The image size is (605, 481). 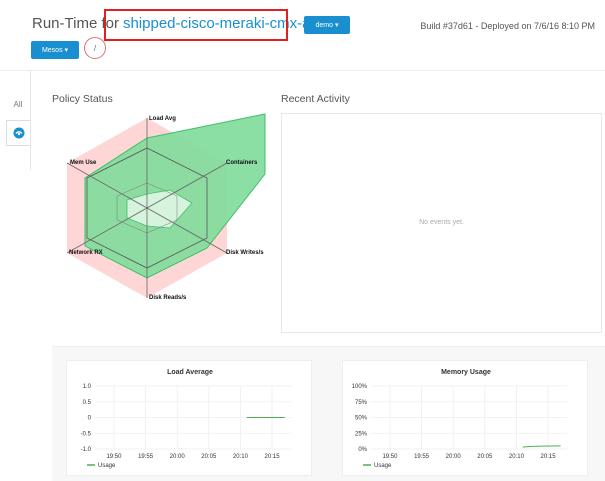 What do you see at coordinates (362, 450) in the screenshot?
I see `y-tick-label: 0%` at bounding box center [362, 450].